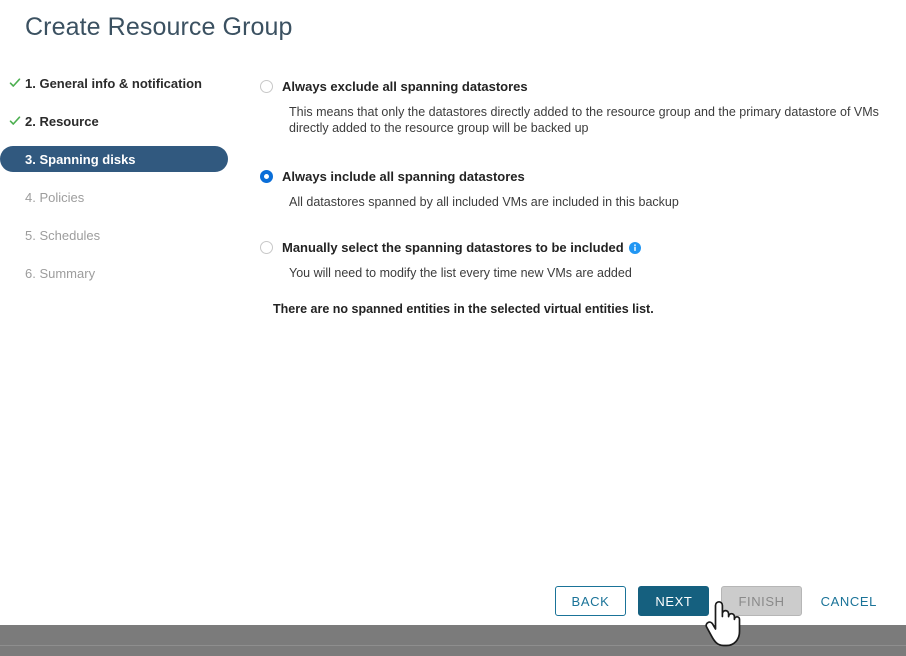  What do you see at coordinates (266, 86) in the screenshot?
I see `radio-always-exclude` at bounding box center [266, 86].